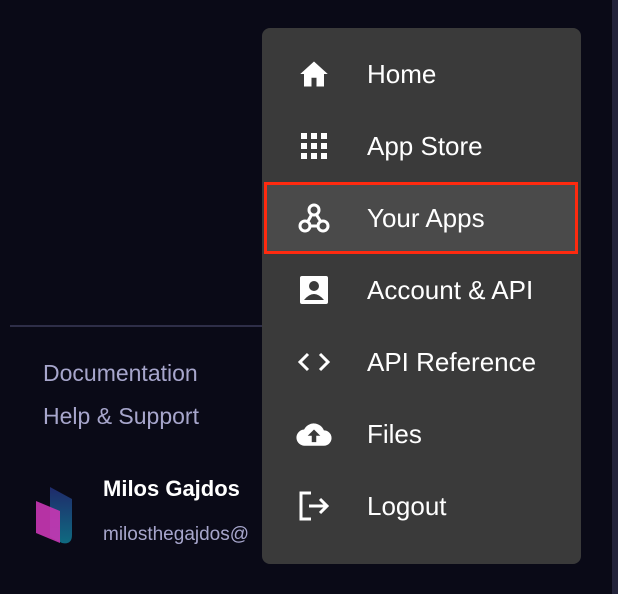  I want to click on code-icon, so click(314, 362).